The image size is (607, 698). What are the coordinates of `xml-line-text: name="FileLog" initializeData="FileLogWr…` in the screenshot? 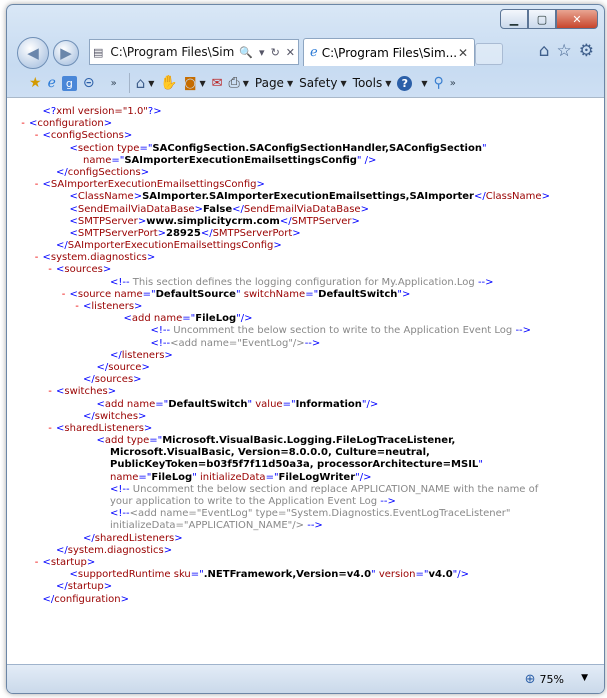 It's located at (241, 477).